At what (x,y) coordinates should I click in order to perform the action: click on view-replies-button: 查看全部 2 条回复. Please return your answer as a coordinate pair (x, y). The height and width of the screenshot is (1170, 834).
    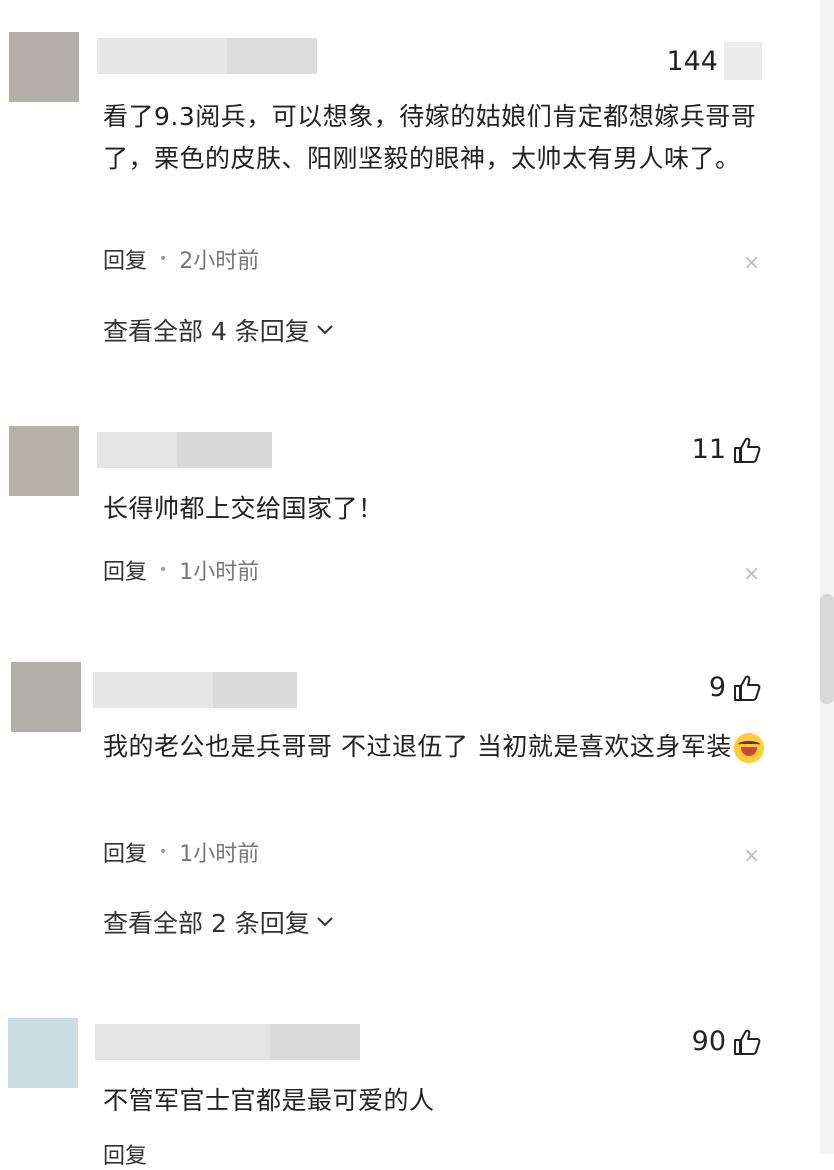
    Looking at the image, I should click on (218, 922).